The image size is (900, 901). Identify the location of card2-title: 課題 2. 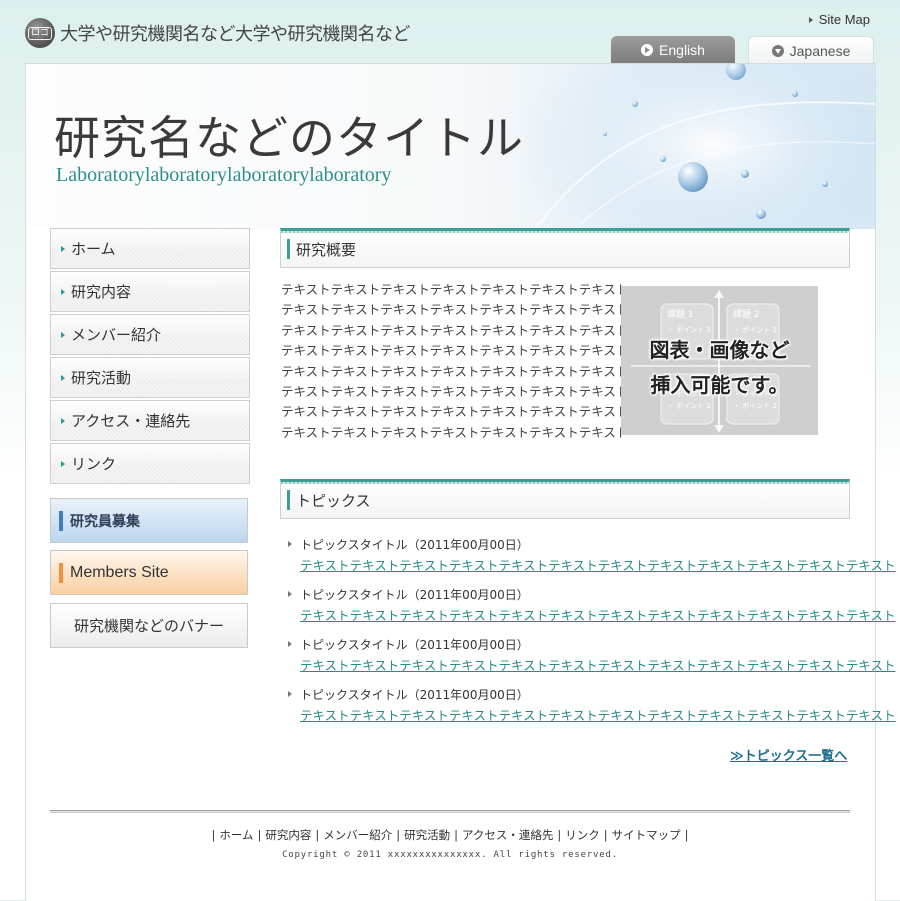
(746, 314).